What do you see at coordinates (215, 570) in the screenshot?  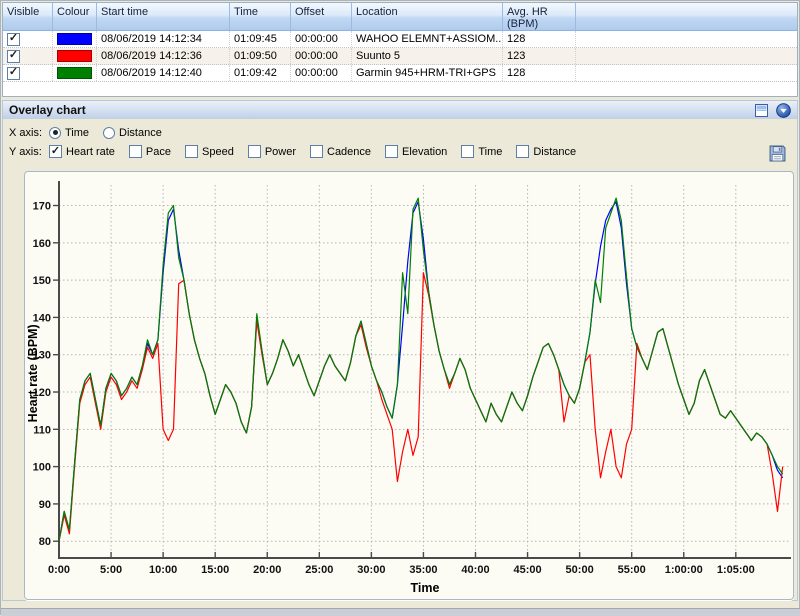 I see `svg-text: 15:00` at bounding box center [215, 570].